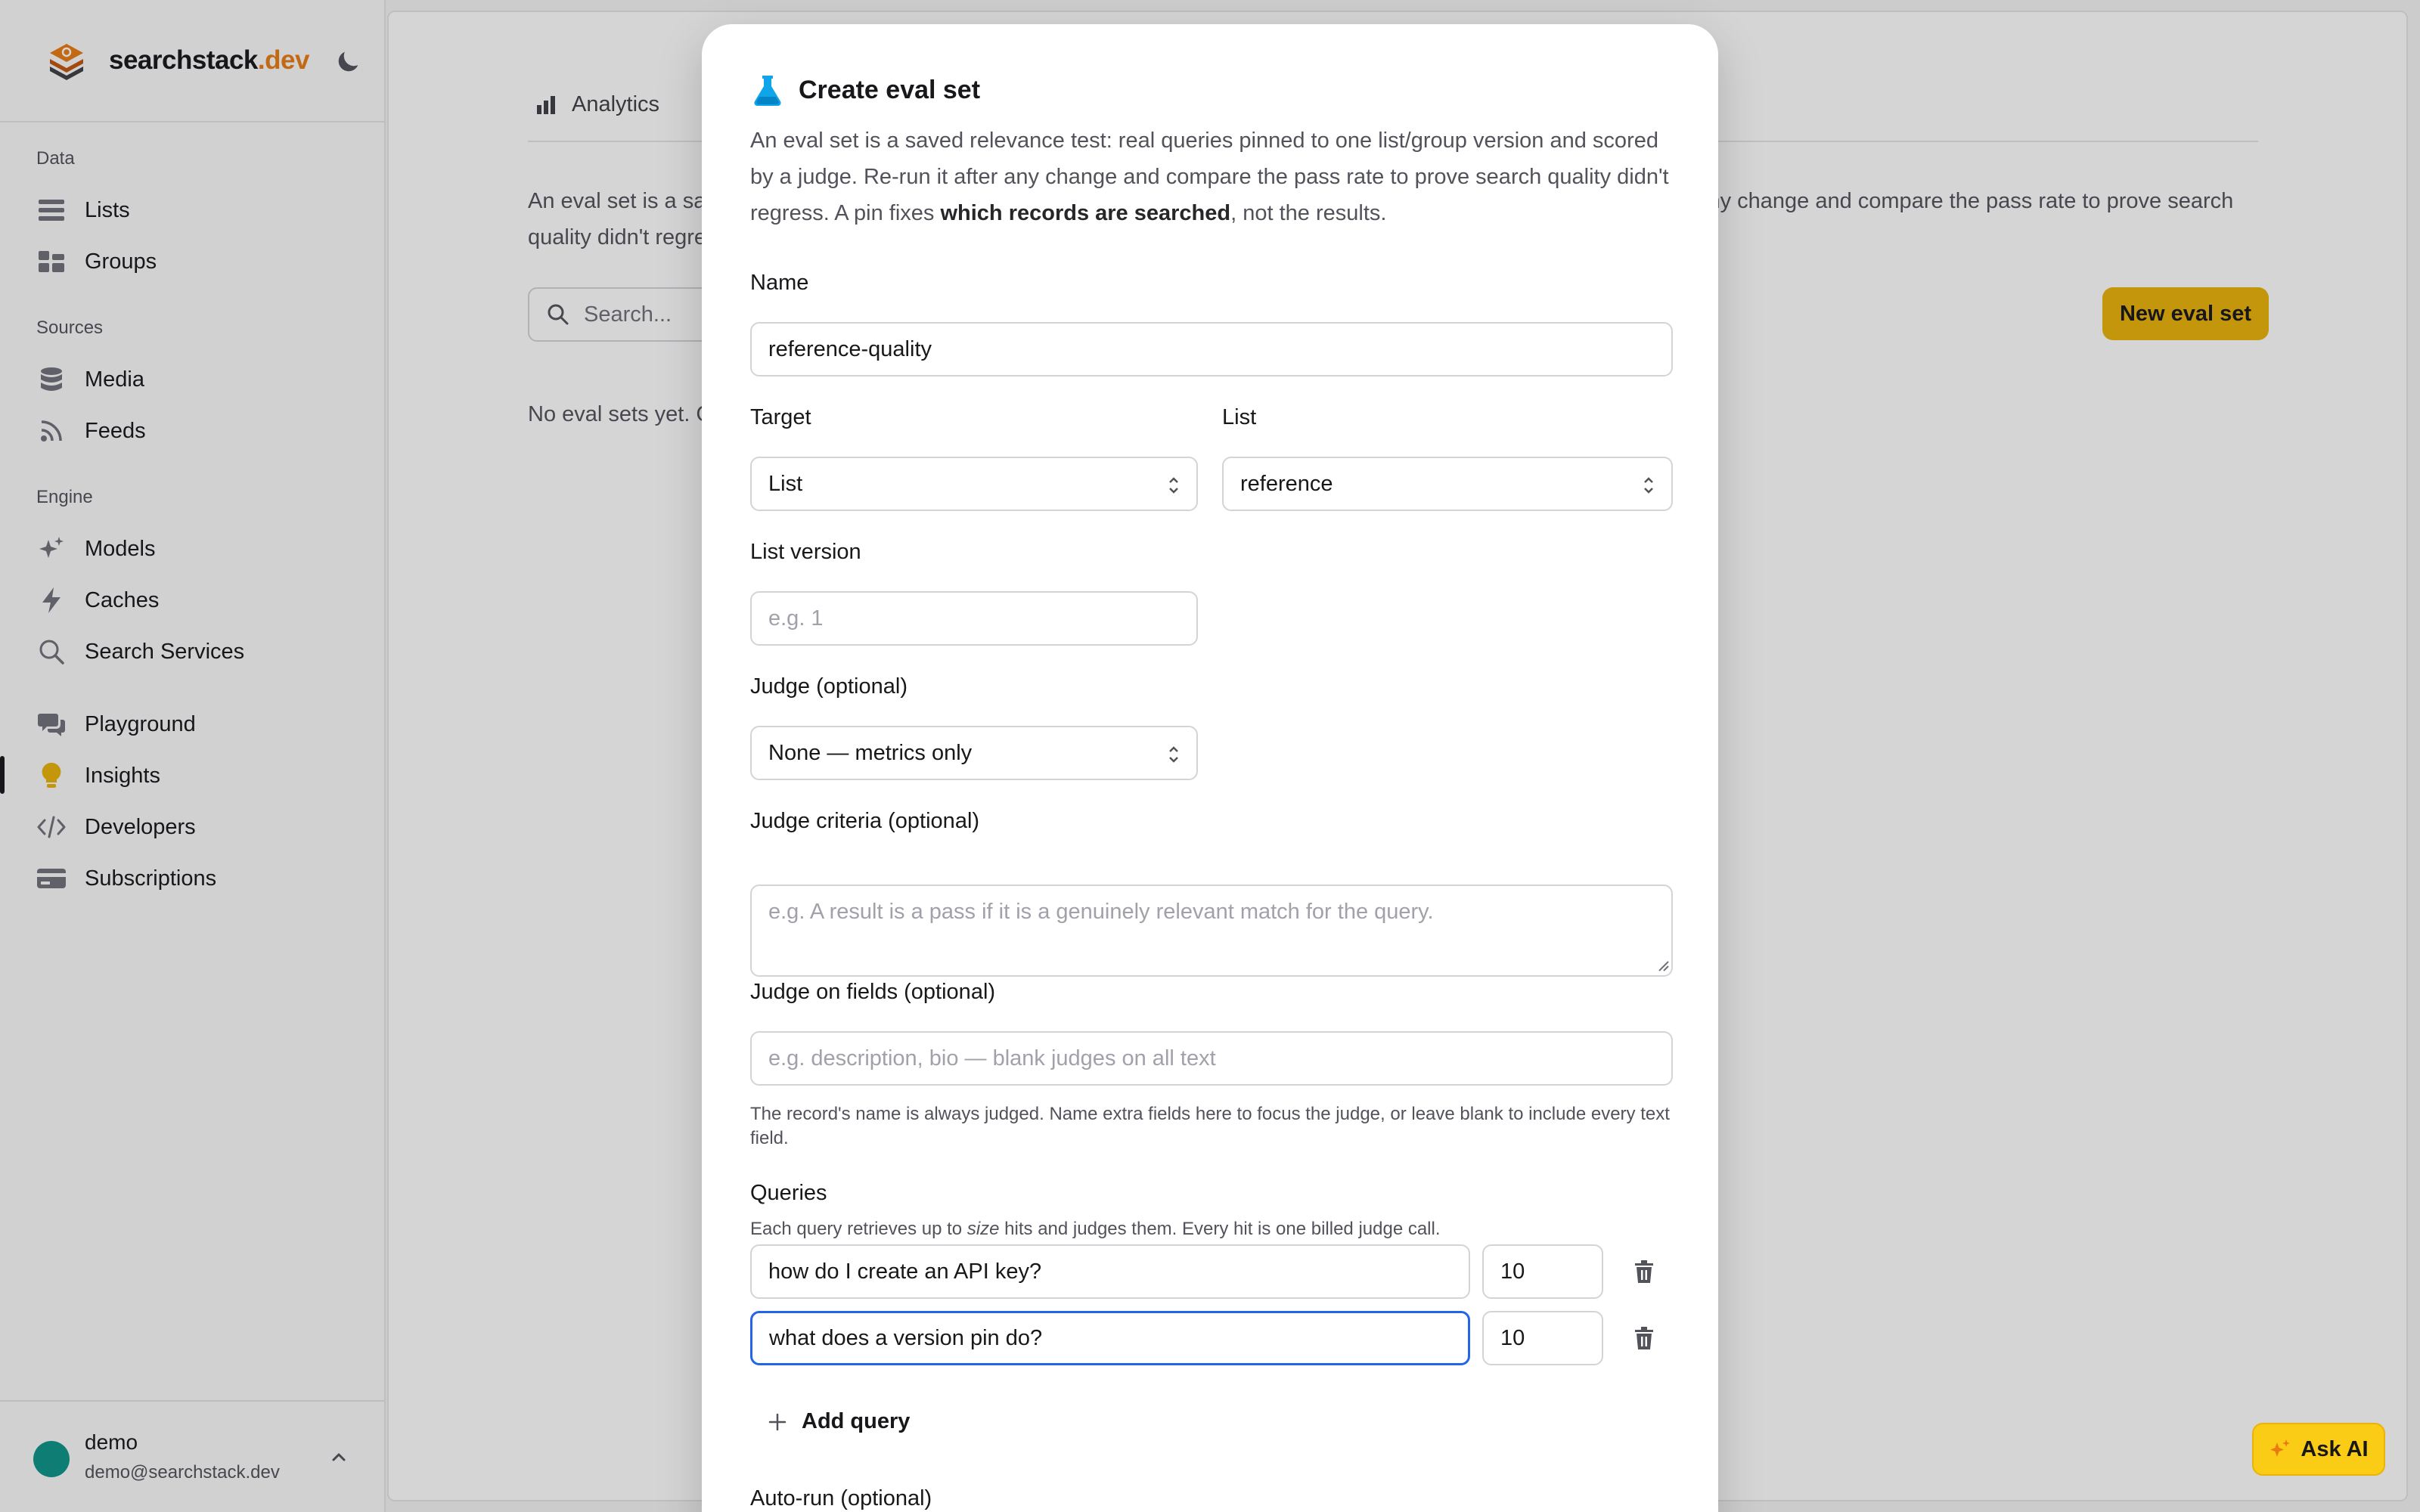  I want to click on ask-ai-button: Ask AI, so click(2318, 1449).